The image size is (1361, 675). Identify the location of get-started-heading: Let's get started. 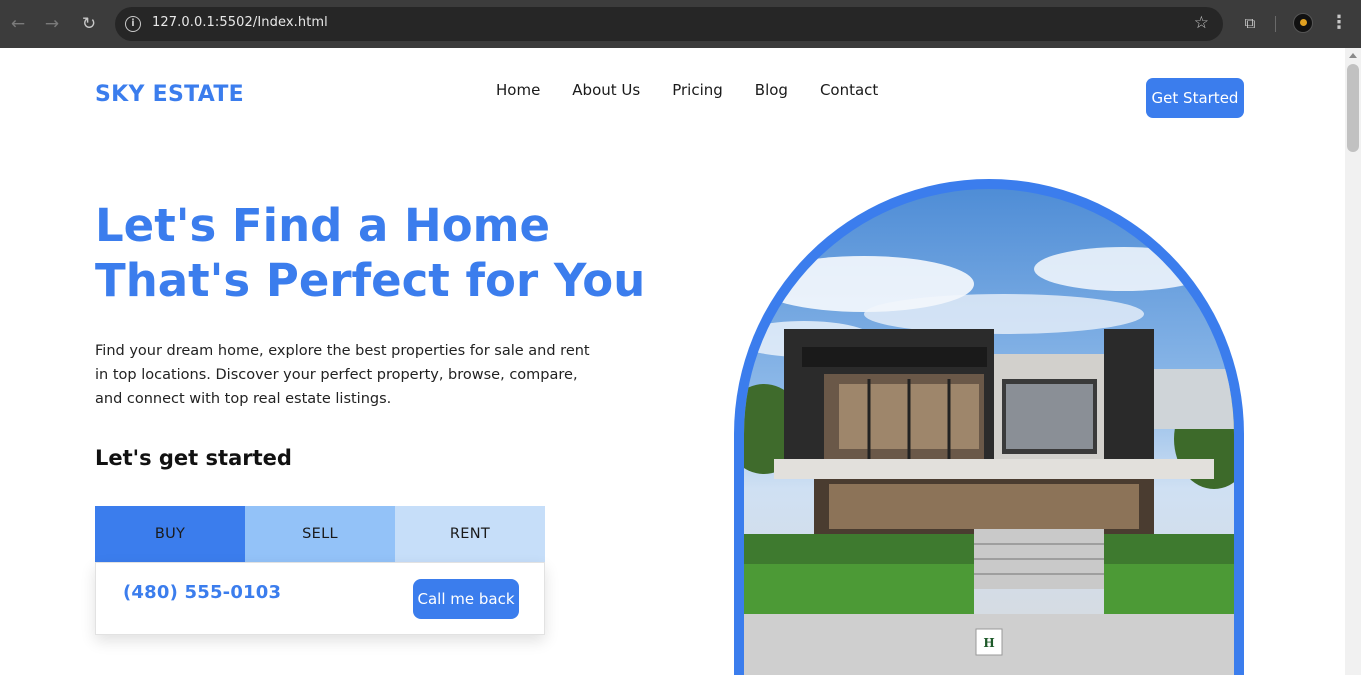
(193, 458).